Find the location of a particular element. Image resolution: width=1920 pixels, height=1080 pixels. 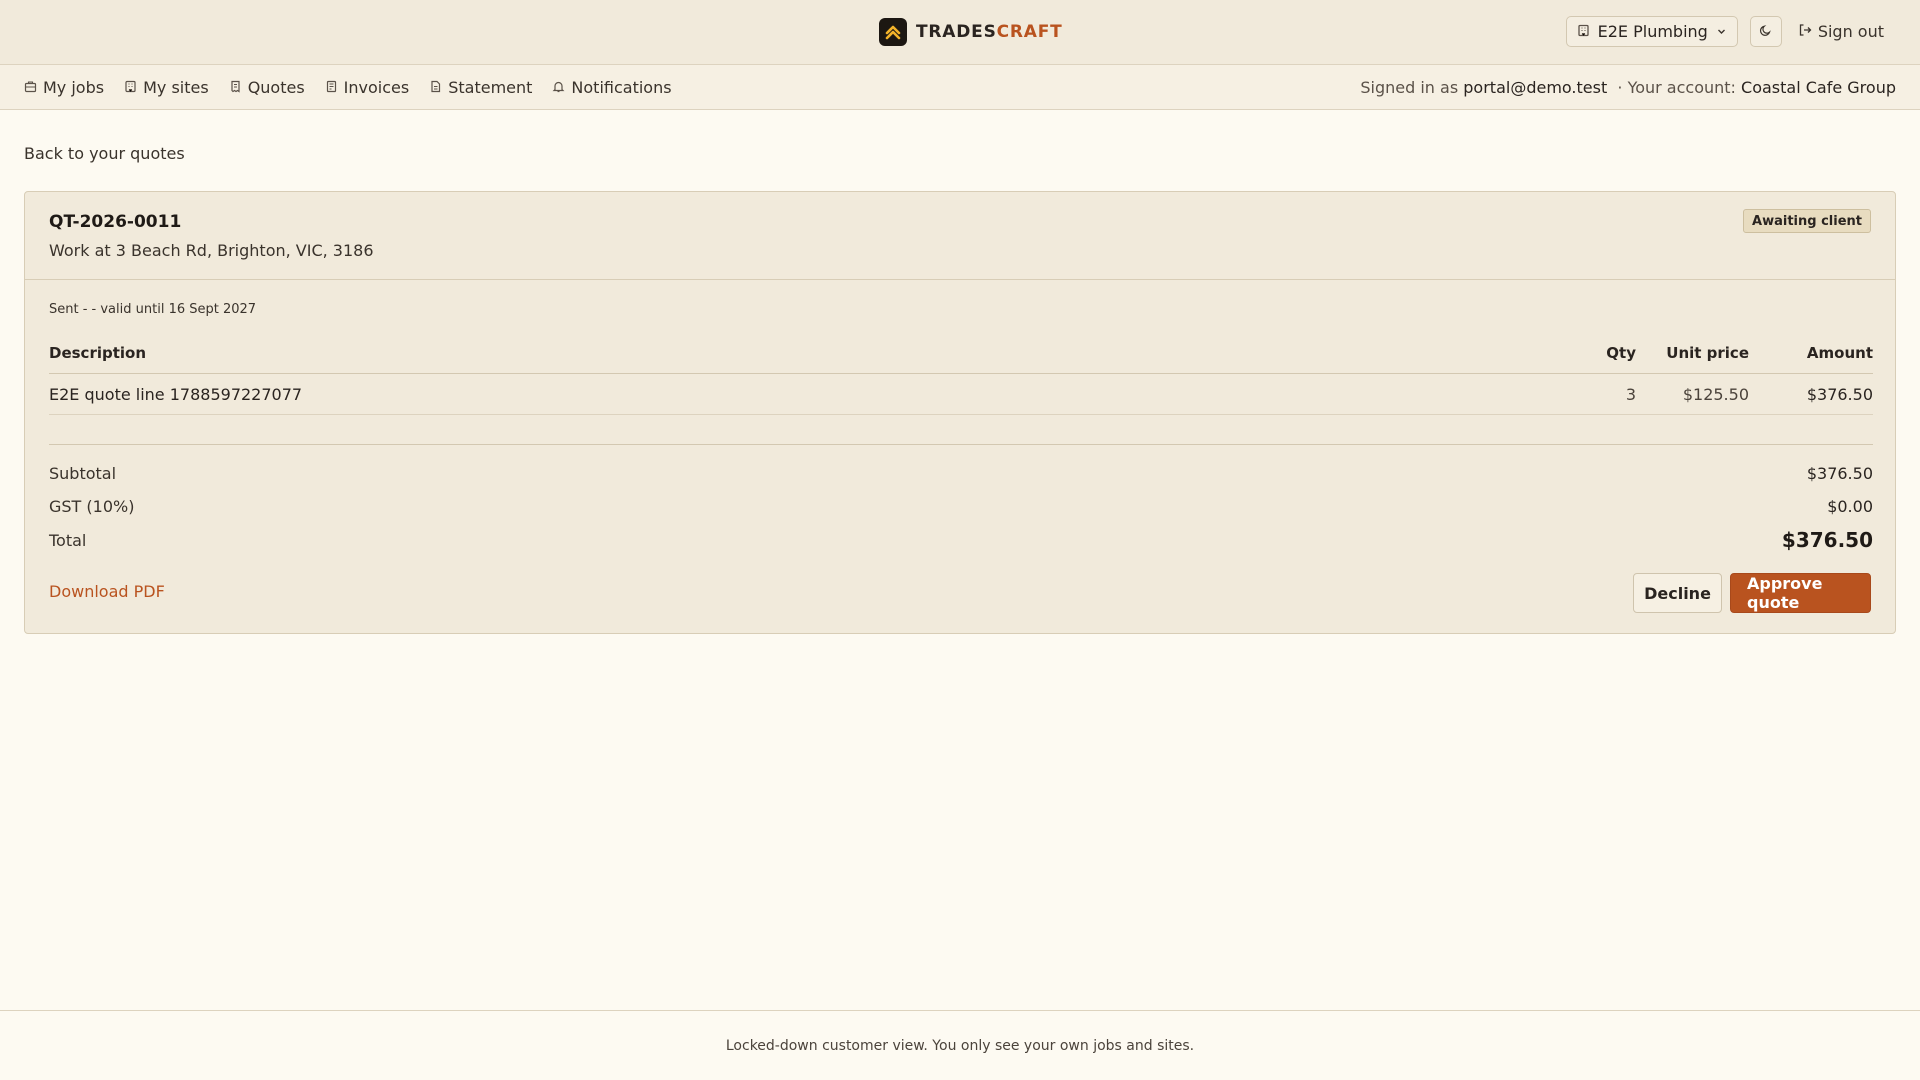

organization-name: E2E Plumbing is located at coordinates (1652, 31).